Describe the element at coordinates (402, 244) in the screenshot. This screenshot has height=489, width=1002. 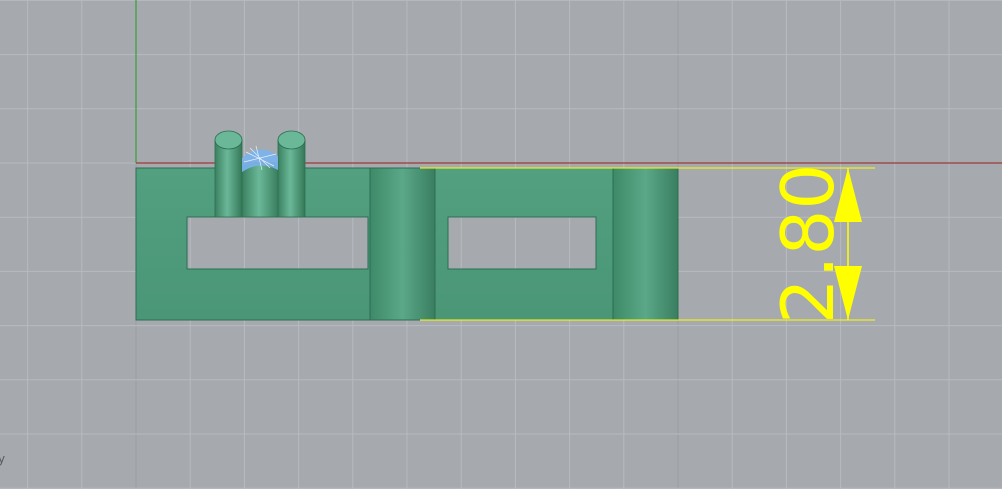
I see `left-barrel` at that location.